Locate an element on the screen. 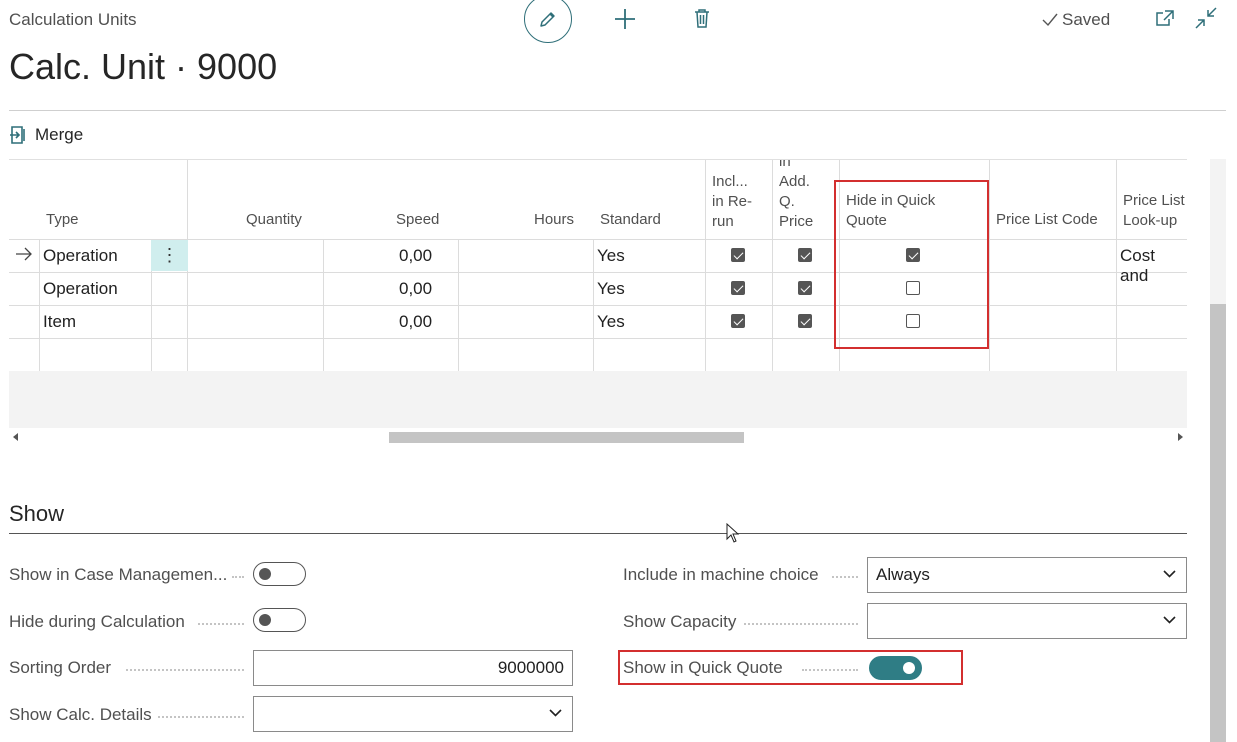 The image size is (1237, 742). mouse-cursor-icon is located at coordinates (733, 533).